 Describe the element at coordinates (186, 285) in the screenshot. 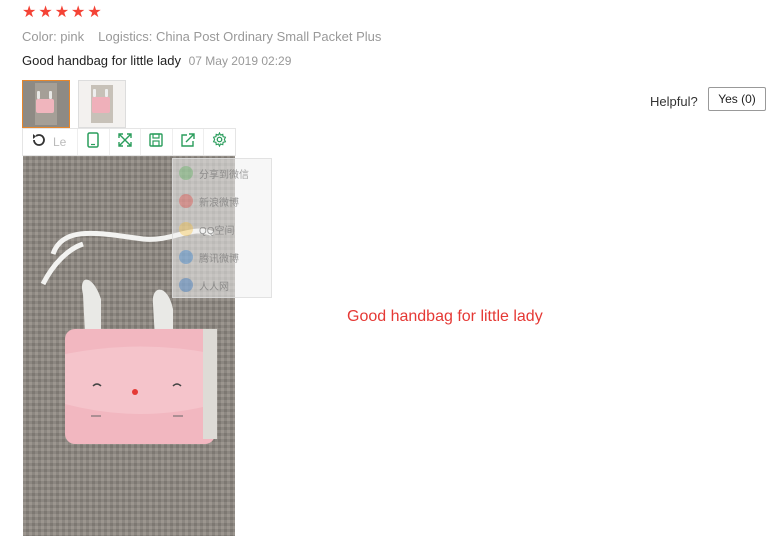

I see `renren-icon` at that location.